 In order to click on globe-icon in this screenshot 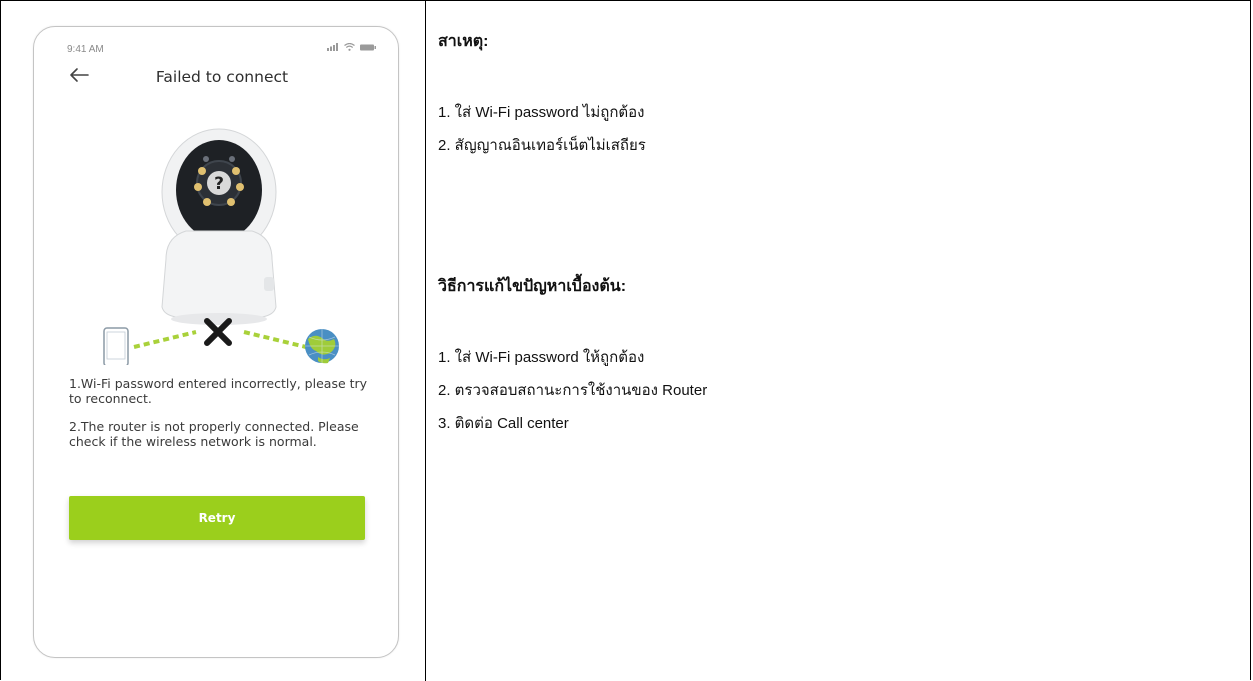, I will do `click(322, 346)`.